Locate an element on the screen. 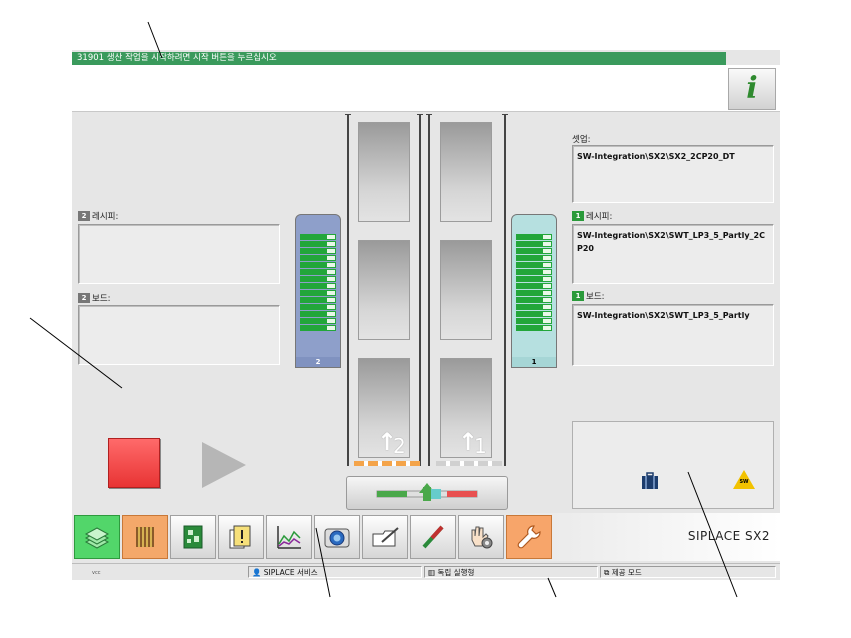 The image size is (851, 638). mode-status: ▥ 독립 실행형 is located at coordinates (511, 572).